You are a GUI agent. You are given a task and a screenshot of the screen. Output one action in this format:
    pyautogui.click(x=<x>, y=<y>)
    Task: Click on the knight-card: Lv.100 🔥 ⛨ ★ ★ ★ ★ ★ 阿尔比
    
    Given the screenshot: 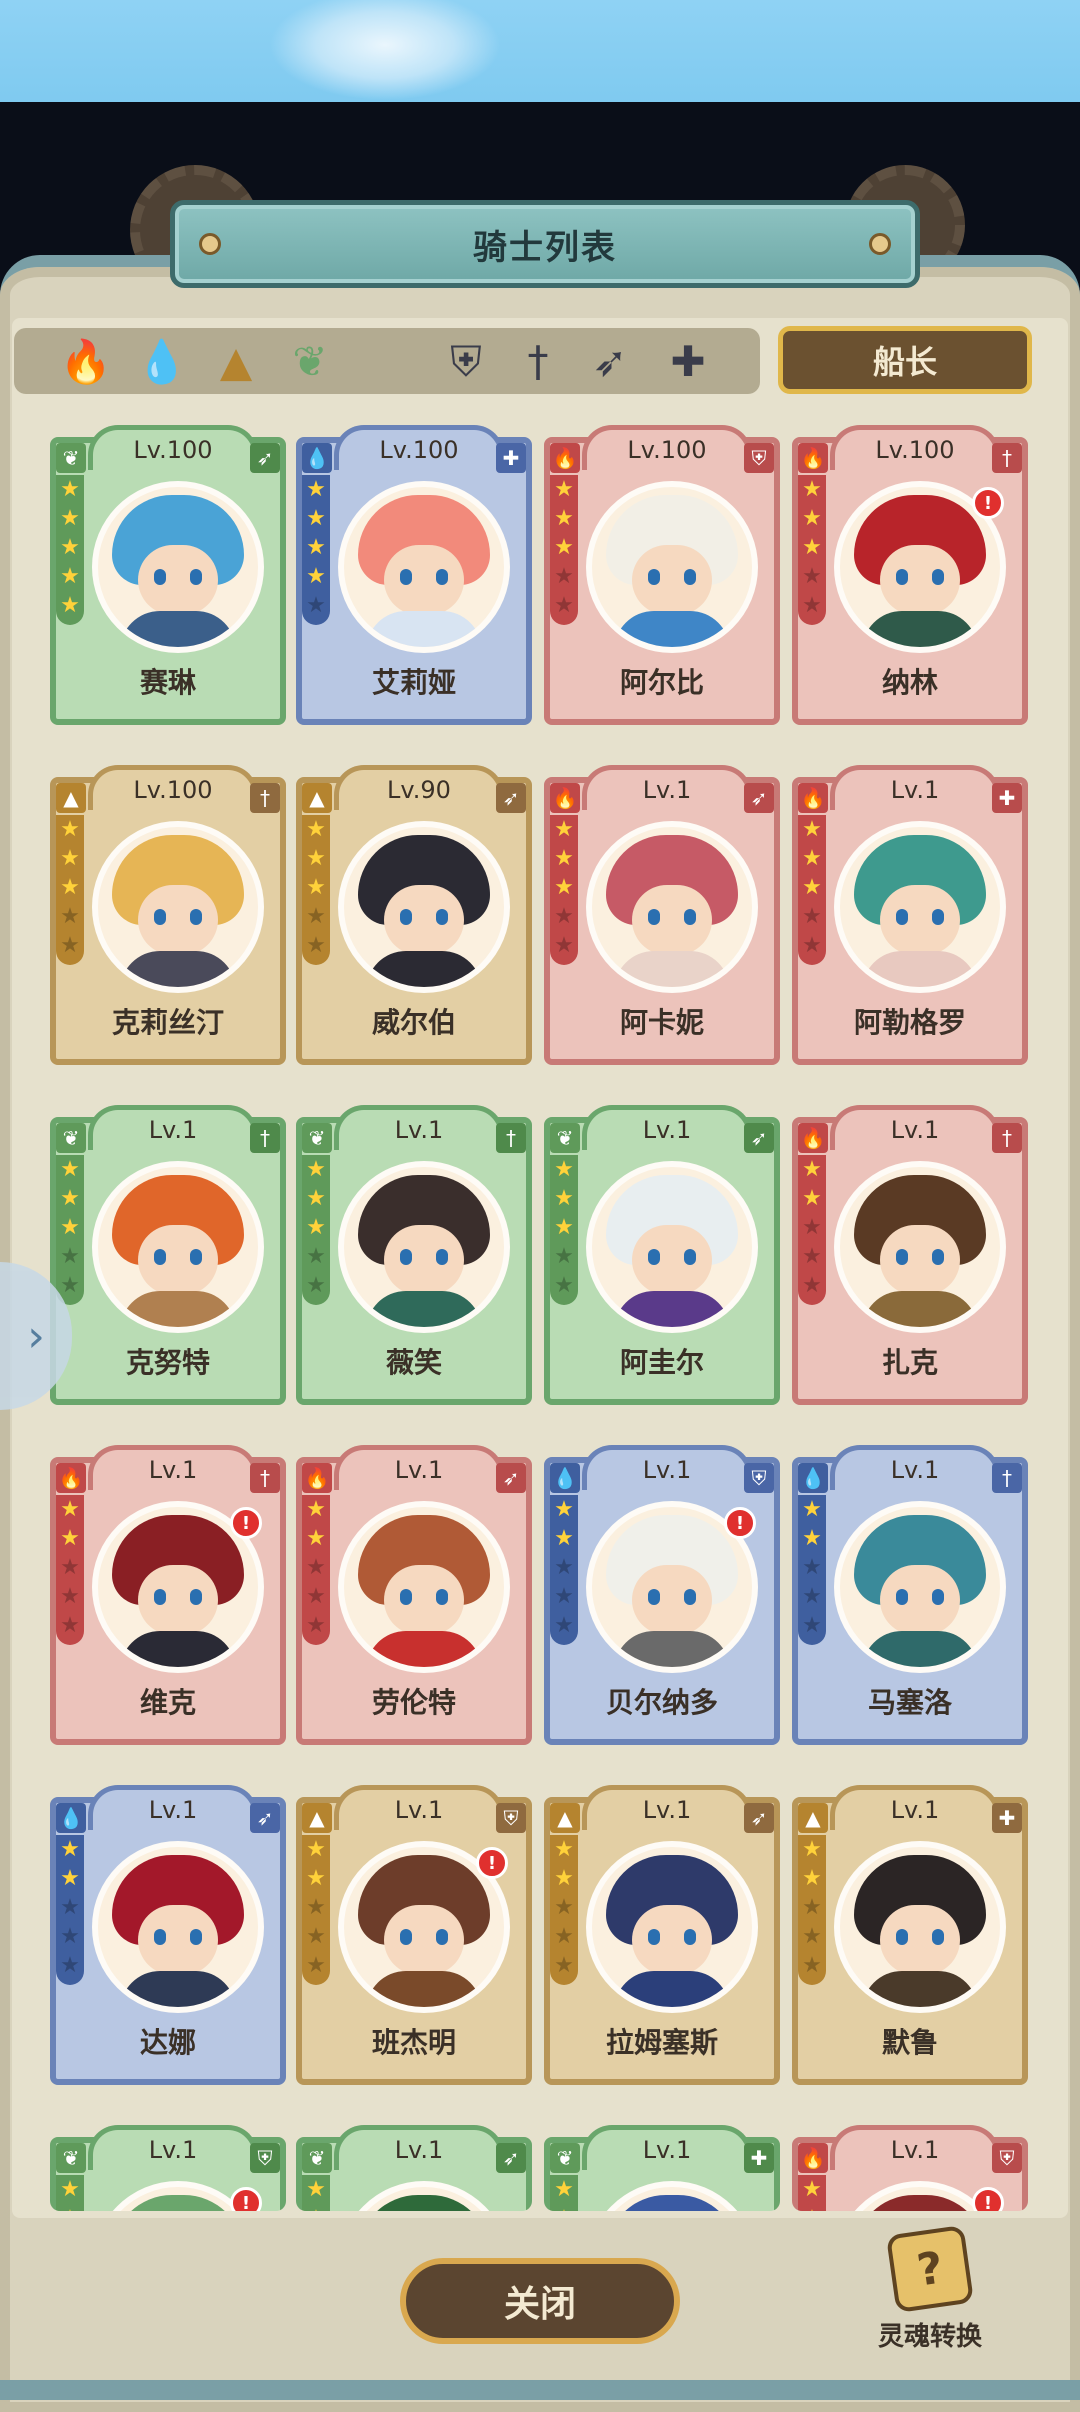 What is the action you would take?
    pyautogui.click(x=662, y=575)
    